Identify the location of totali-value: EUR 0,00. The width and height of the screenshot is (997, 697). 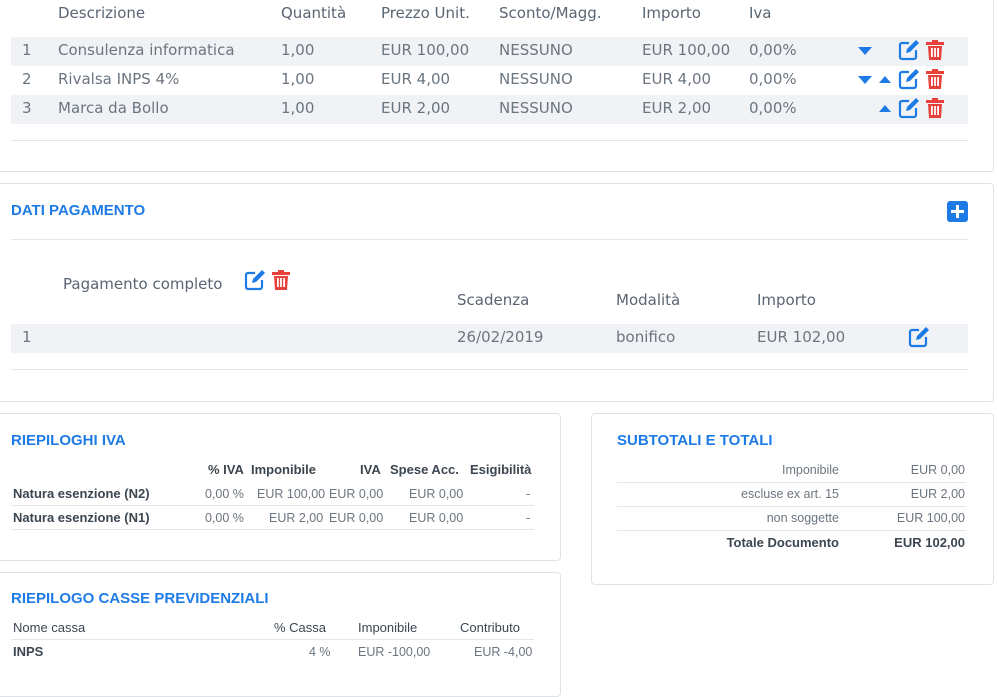
(937, 470).